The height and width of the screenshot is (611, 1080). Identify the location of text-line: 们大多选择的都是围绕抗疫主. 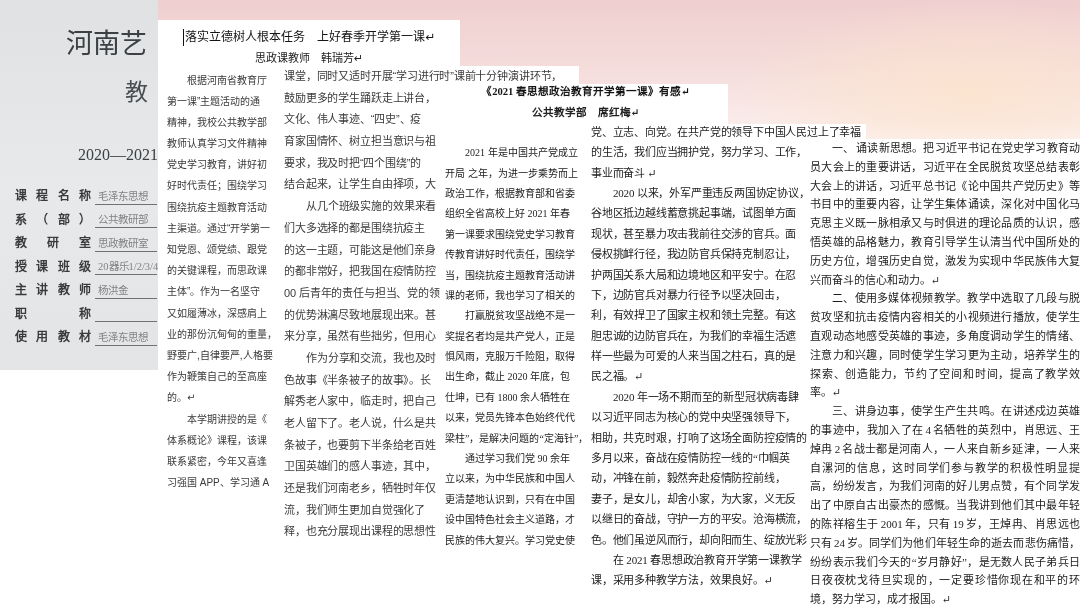
(355, 228).